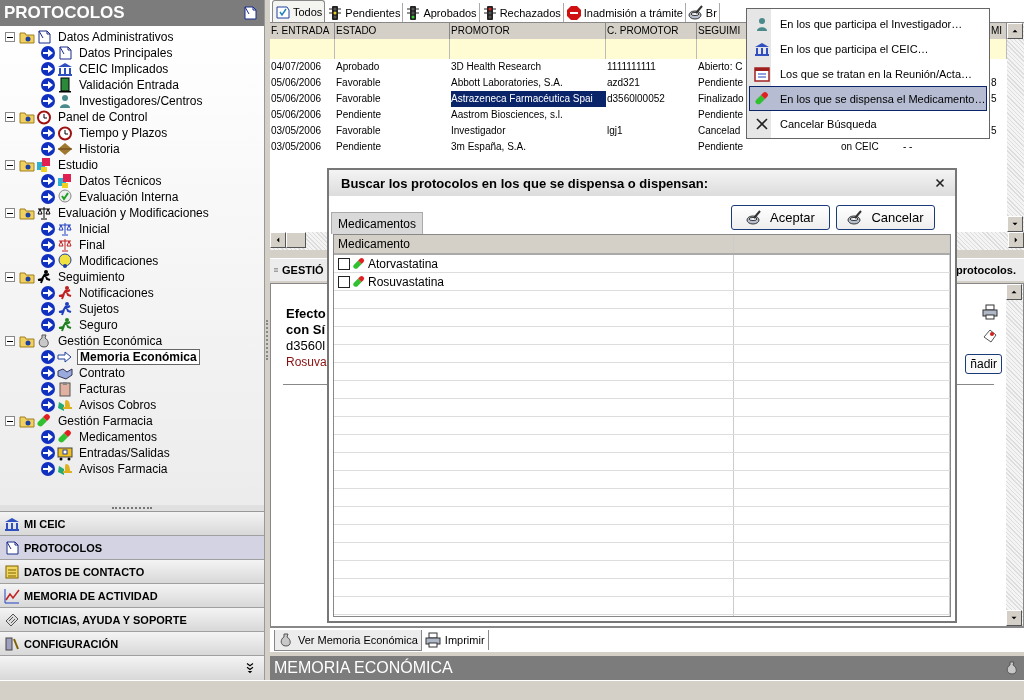 The height and width of the screenshot is (700, 1024). What do you see at coordinates (455, 640) in the screenshot?
I see `tab: Imprimir` at bounding box center [455, 640].